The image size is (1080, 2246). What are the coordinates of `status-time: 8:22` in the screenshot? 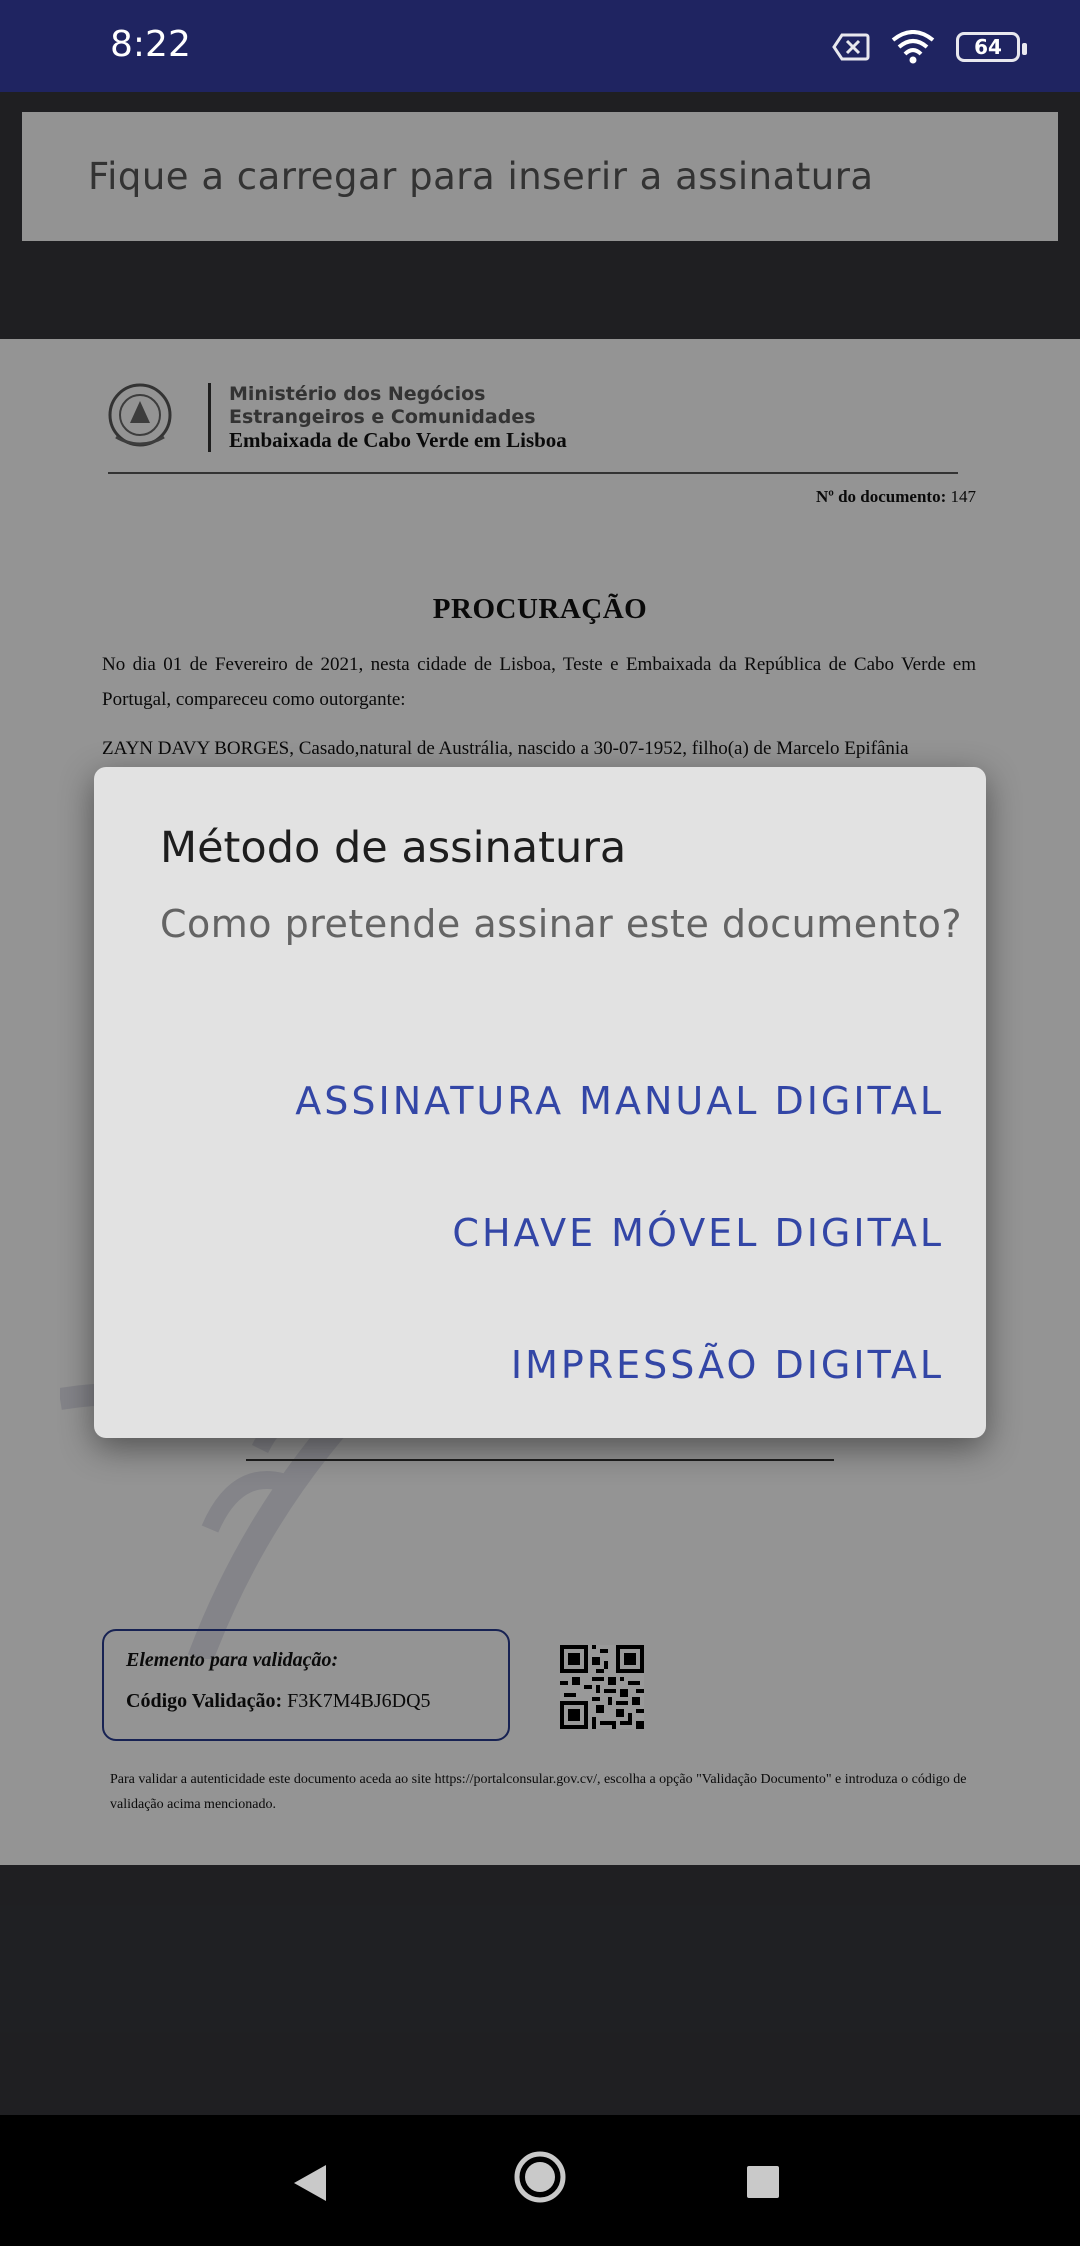 It's located at (150, 44).